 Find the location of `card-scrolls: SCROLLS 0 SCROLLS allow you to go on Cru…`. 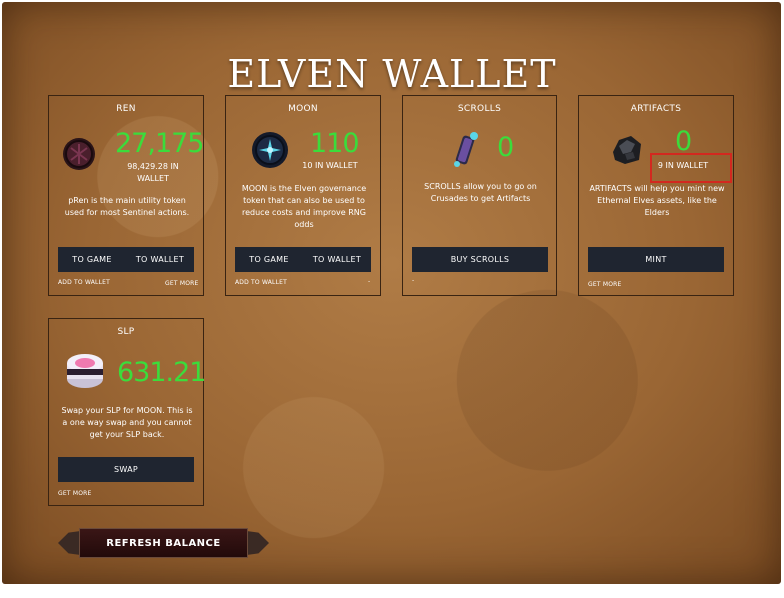

card-scrolls: SCROLLS 0 SCROLLS allow you to go on Cru… is located at coordinates (479, 195).